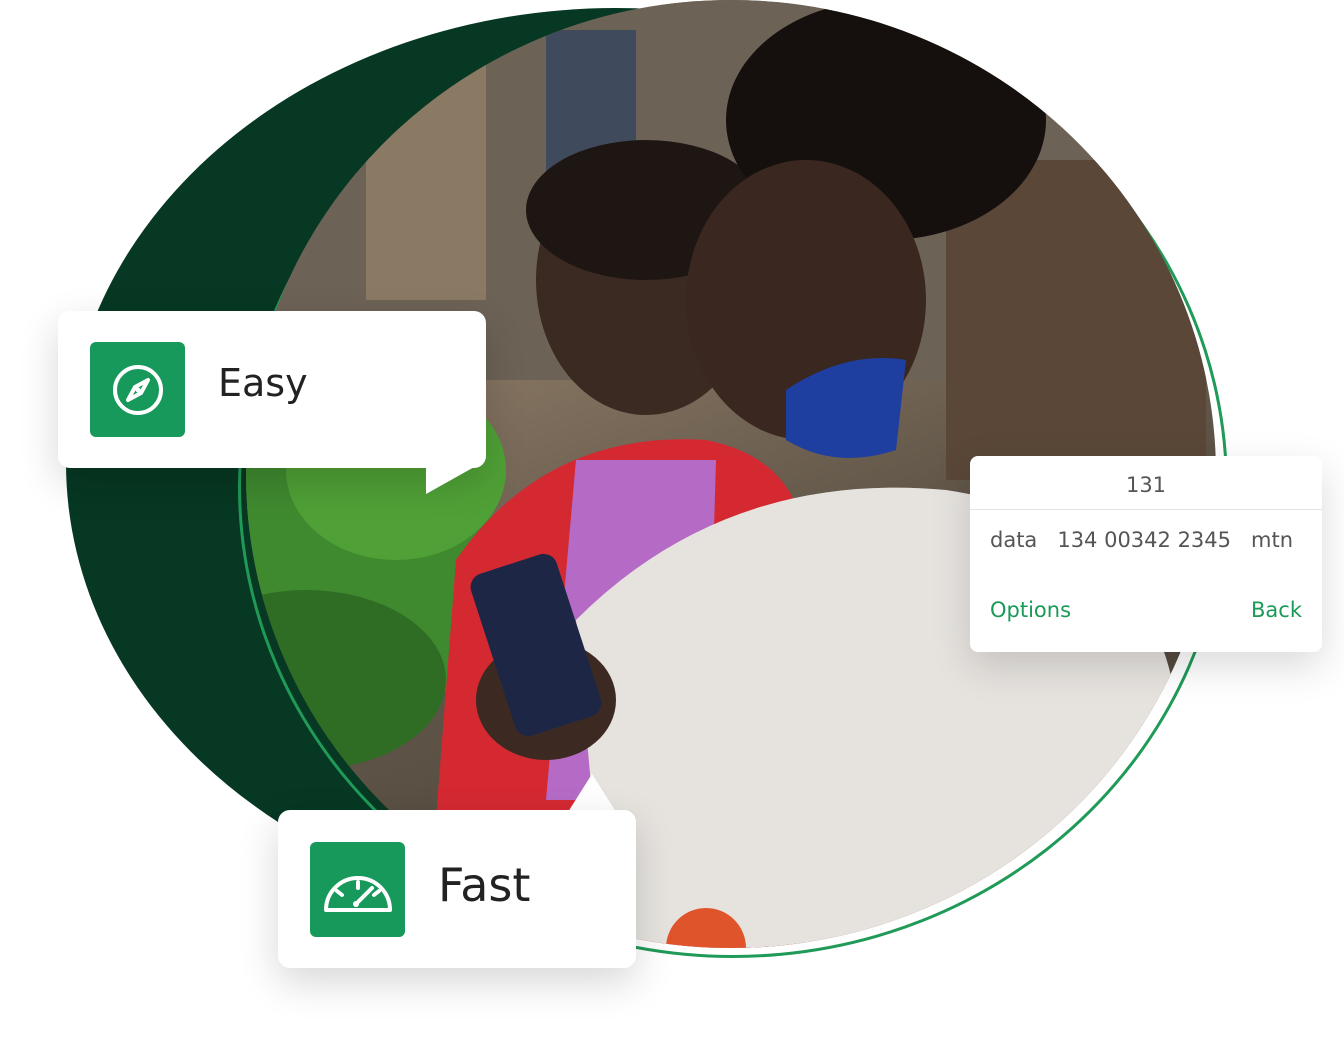  I want to click on easy-label: Easy, so click(263, 383).